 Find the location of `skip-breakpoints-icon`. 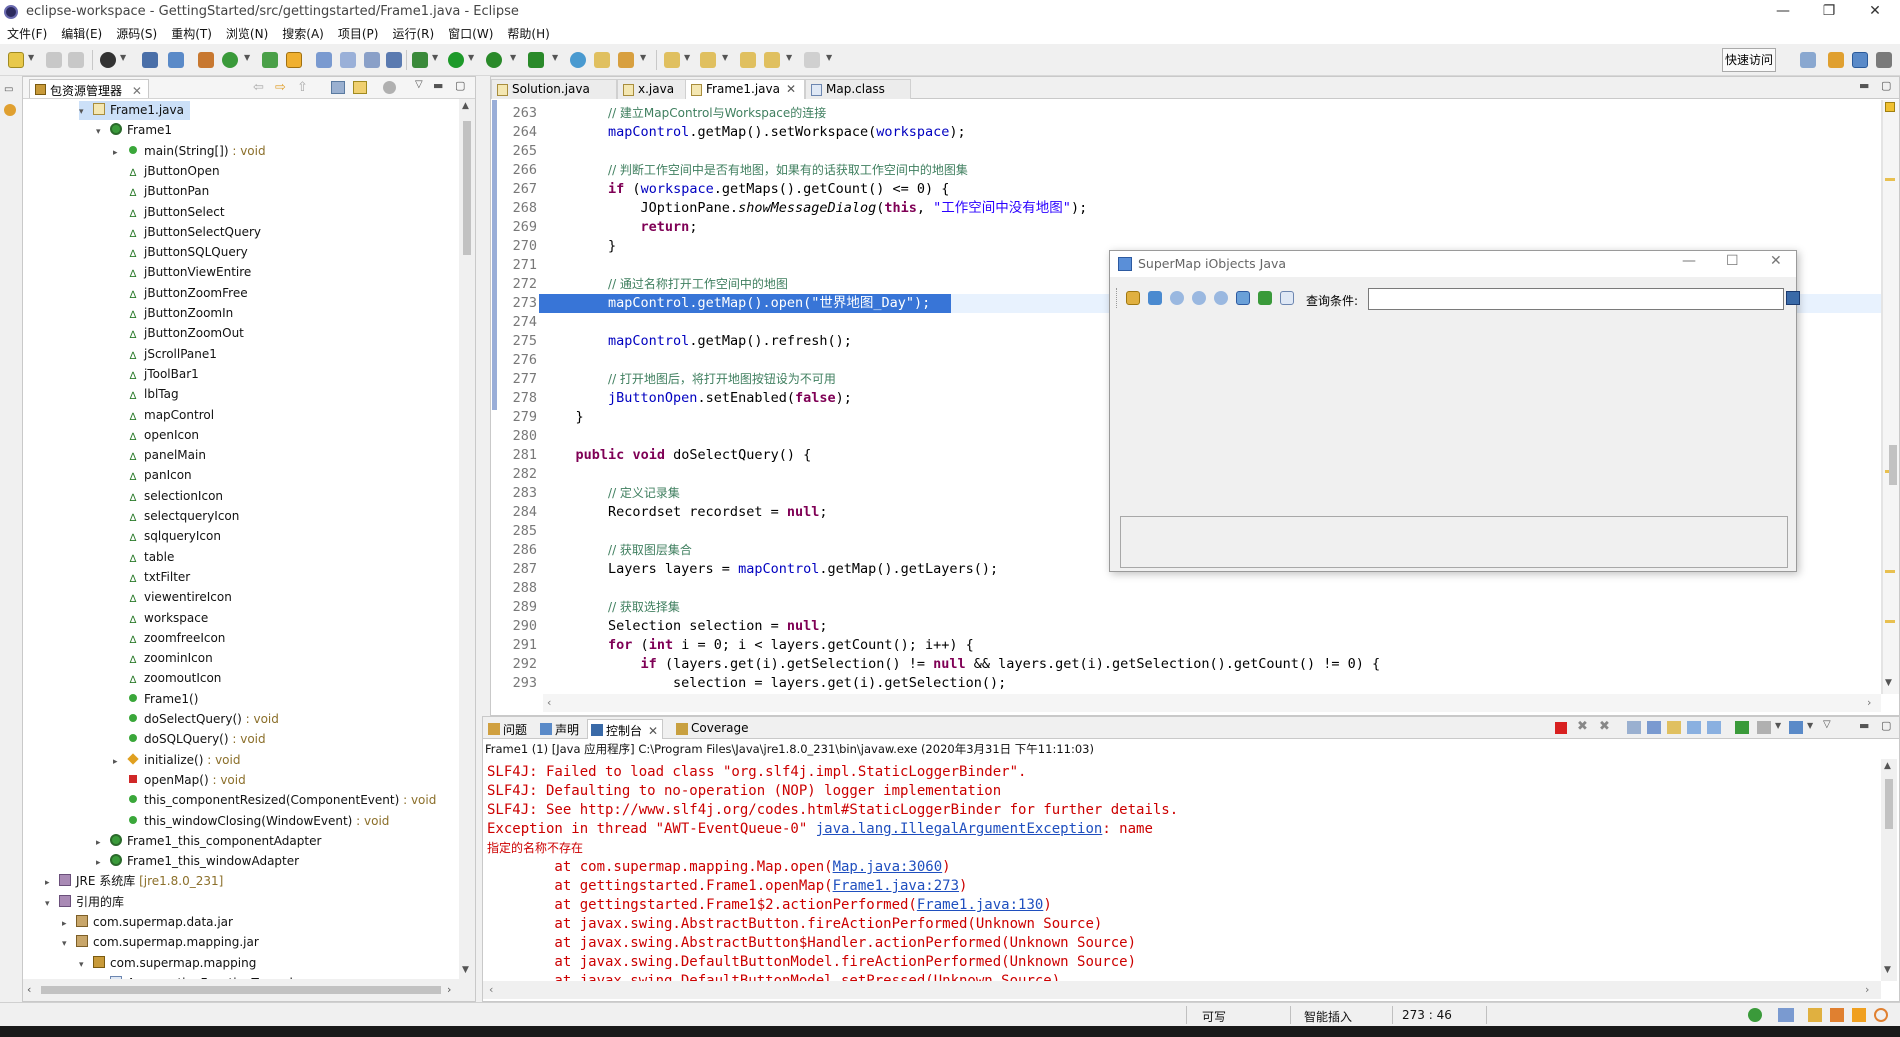

skip-breakpoints-icon is located at coordinates (176, 60).